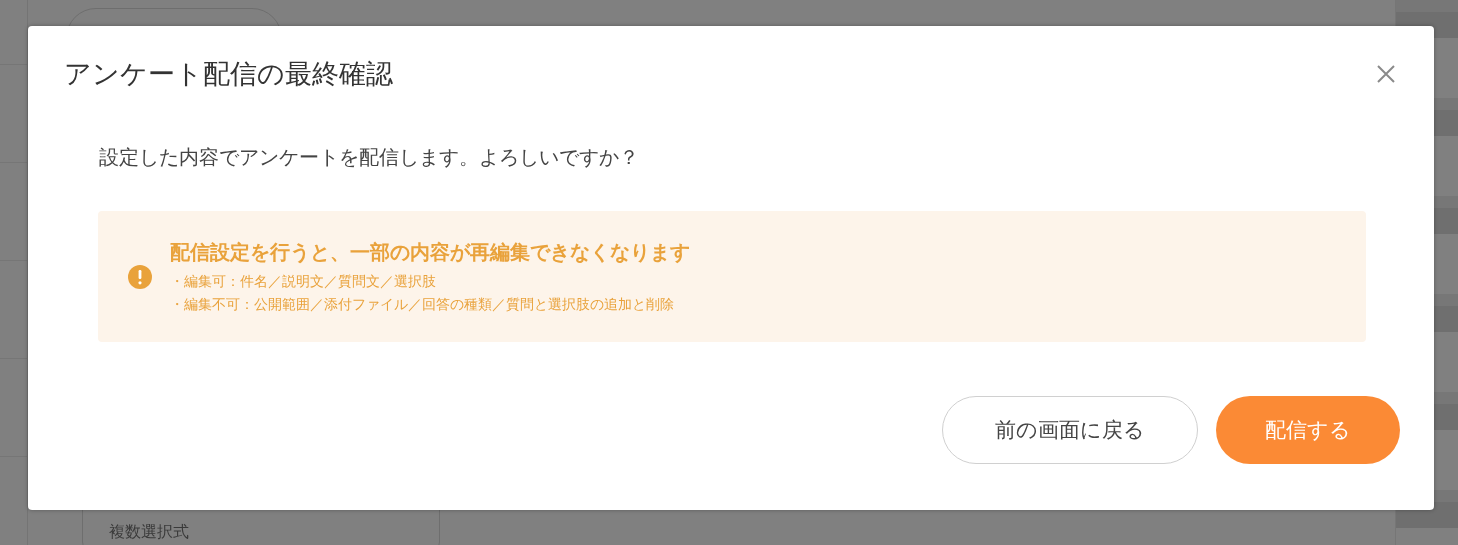 This screenshot has width=1458, height=545. What do you see at coordinates (430, 252) in the screenshot?
I see `warning-heading: 配信設定を行うと、一部の内容が再編集できなくなります` at bounding box center [430, 252].